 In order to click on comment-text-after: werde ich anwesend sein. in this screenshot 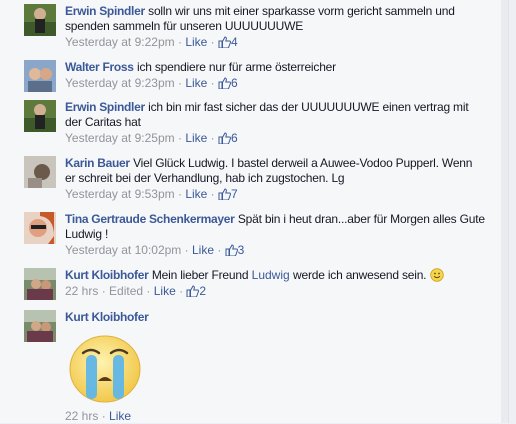, I will do `click(360, 275)`.